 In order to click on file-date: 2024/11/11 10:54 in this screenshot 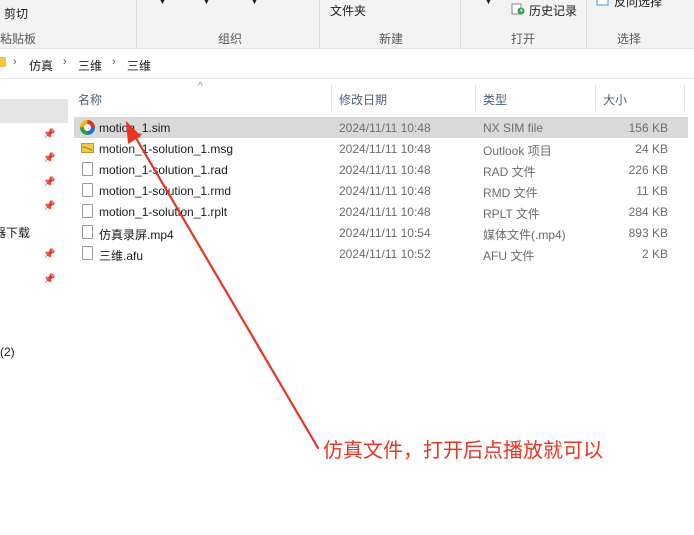, I will do `click(385, 233)`.